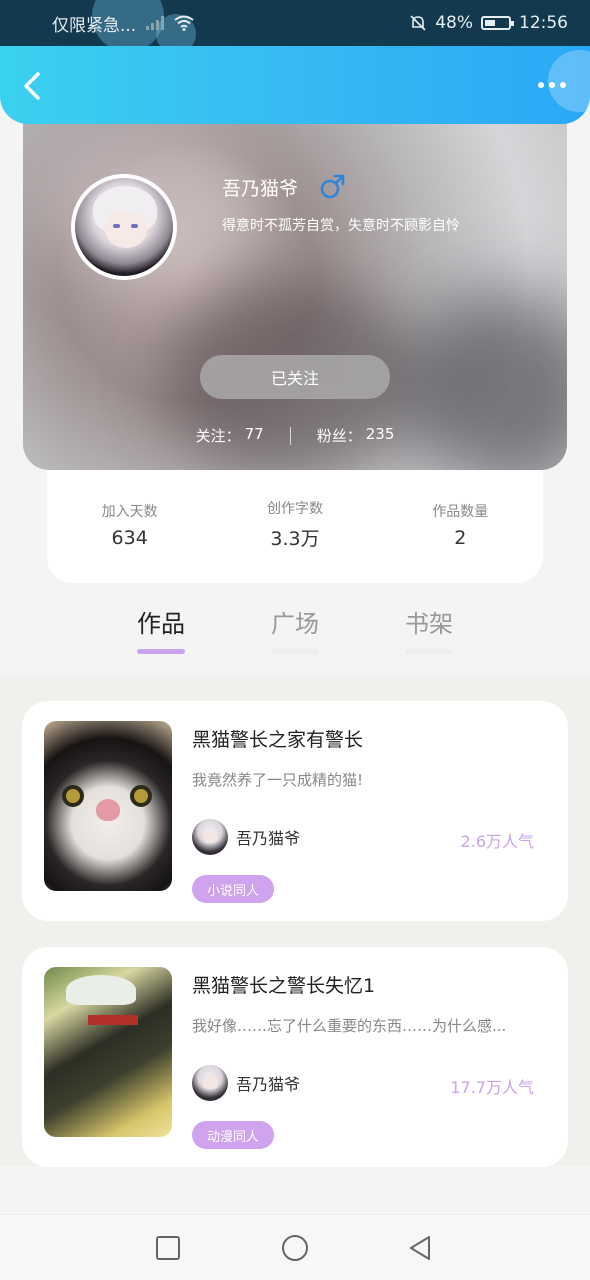 This screenshot has height=1280, width=590. What do you see at coordinates (380, 434) in the screenshot?
I see `fans-value: 235` at bounding box center [380, 434].